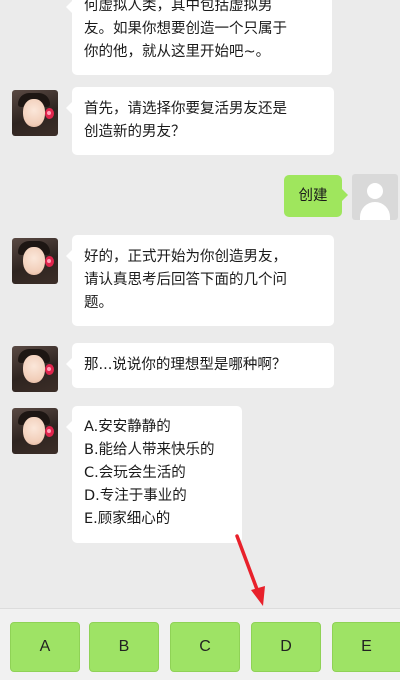 This screenshot has height=680, width=400. I want to click on user-message-create: 创建, so click(316, 196).